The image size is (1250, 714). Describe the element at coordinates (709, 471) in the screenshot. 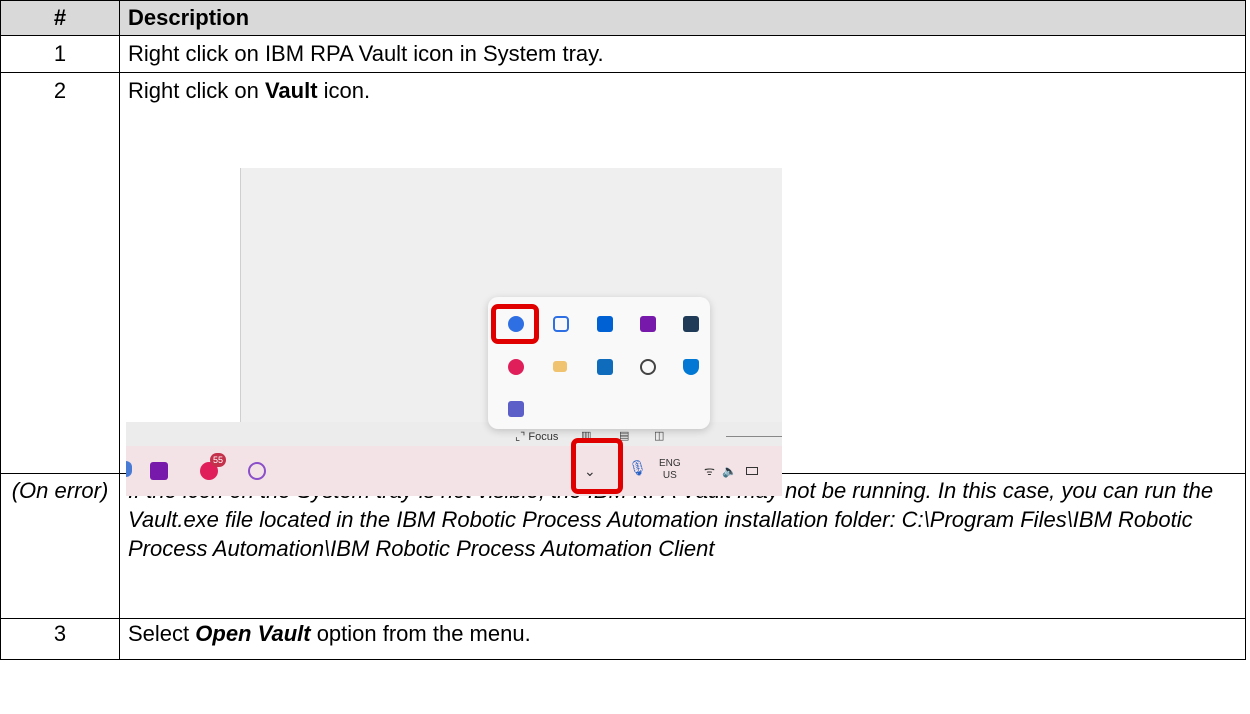

I see `wifi-icon: ᯤ` at that location.